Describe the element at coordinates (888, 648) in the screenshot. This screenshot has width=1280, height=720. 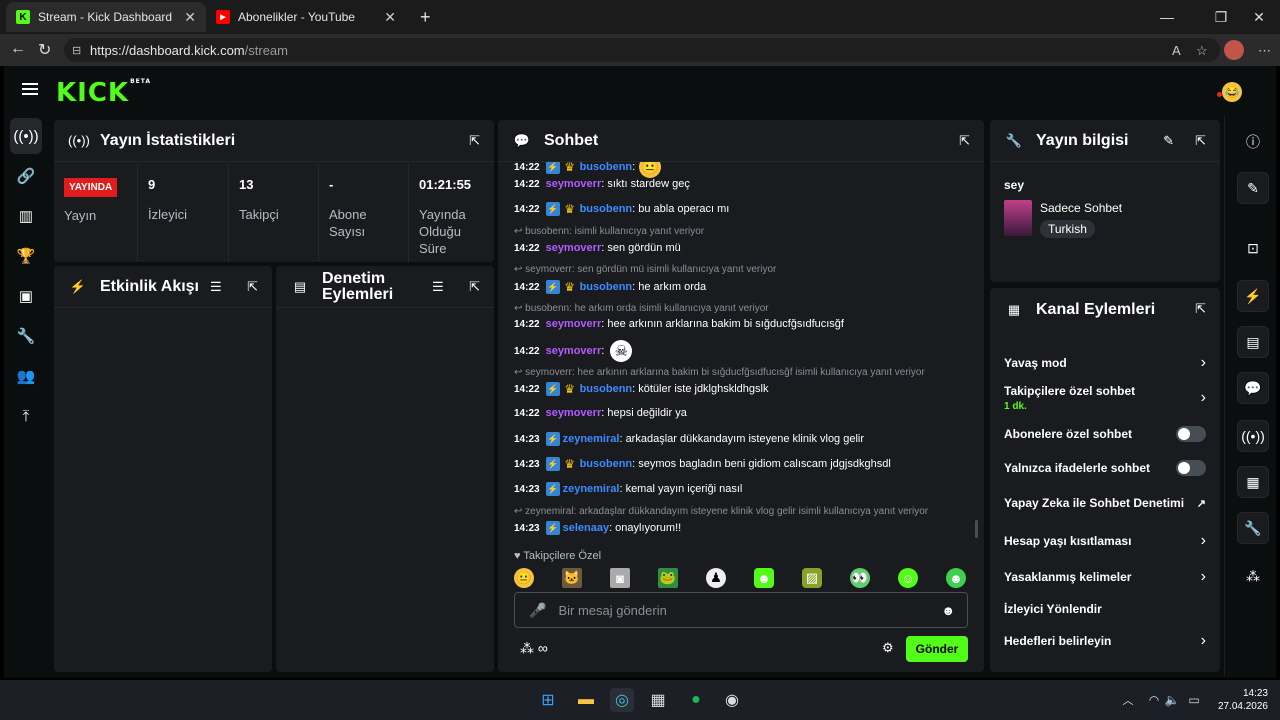
I see `chat-settings-gear-icon: ⚙` at that location.